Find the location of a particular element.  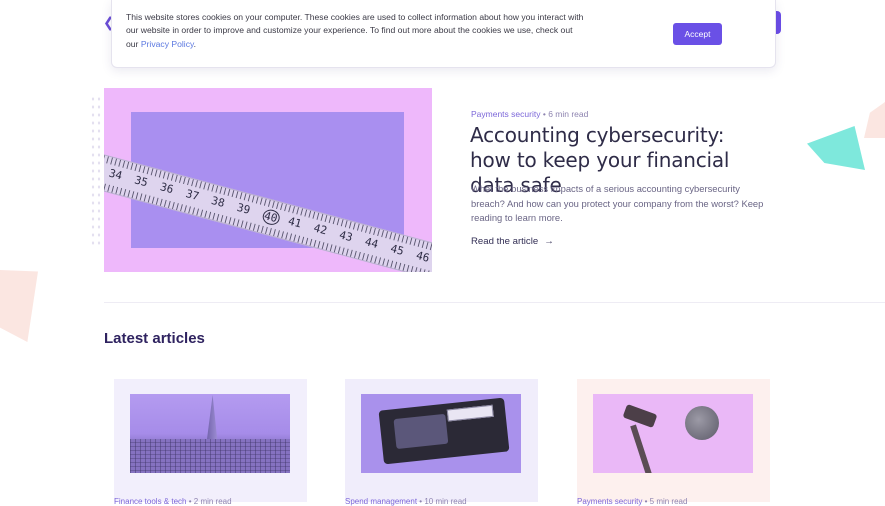

article-card: Spend management • 10 min read is located at coordinates (441, 442).